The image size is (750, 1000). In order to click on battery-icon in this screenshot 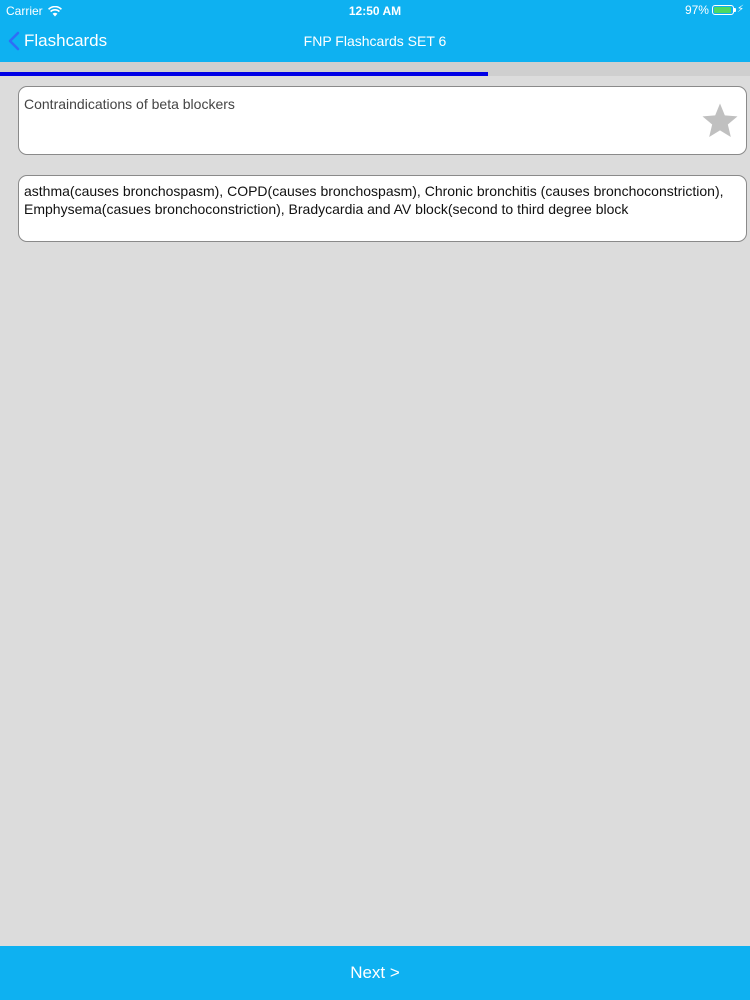, I will do `click(723, 10)`.